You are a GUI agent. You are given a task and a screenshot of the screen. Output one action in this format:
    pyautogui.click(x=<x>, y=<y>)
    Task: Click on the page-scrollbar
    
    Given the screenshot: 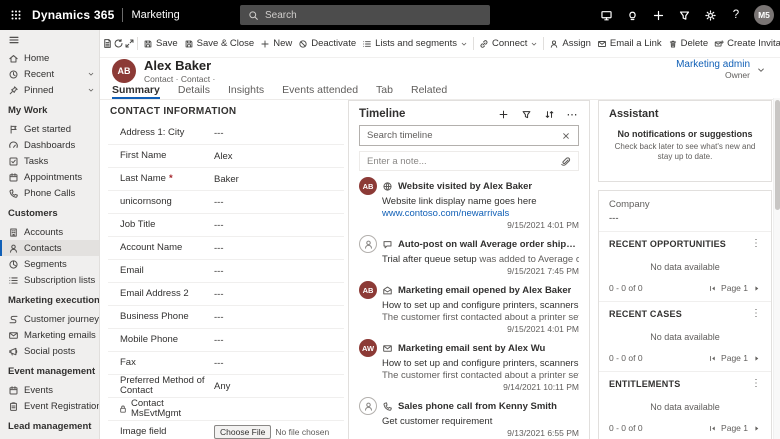 What is the action you would take?
    pyautogui.click(x=776, y=268)
    